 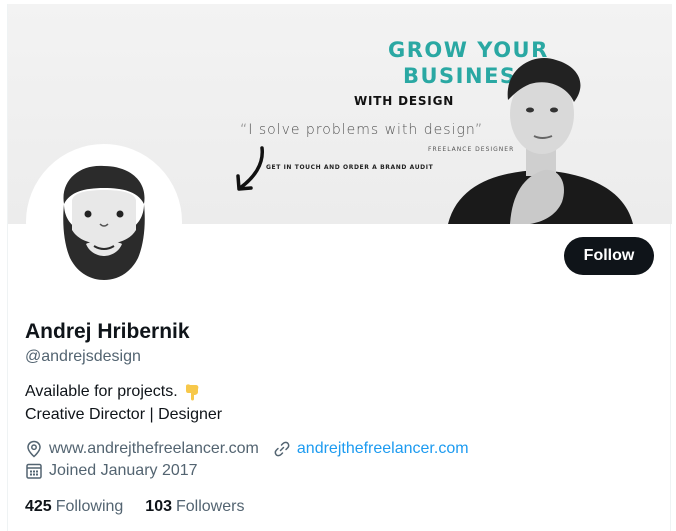 I want to click on point-down-hand-icon, so click(x=192, y=392).